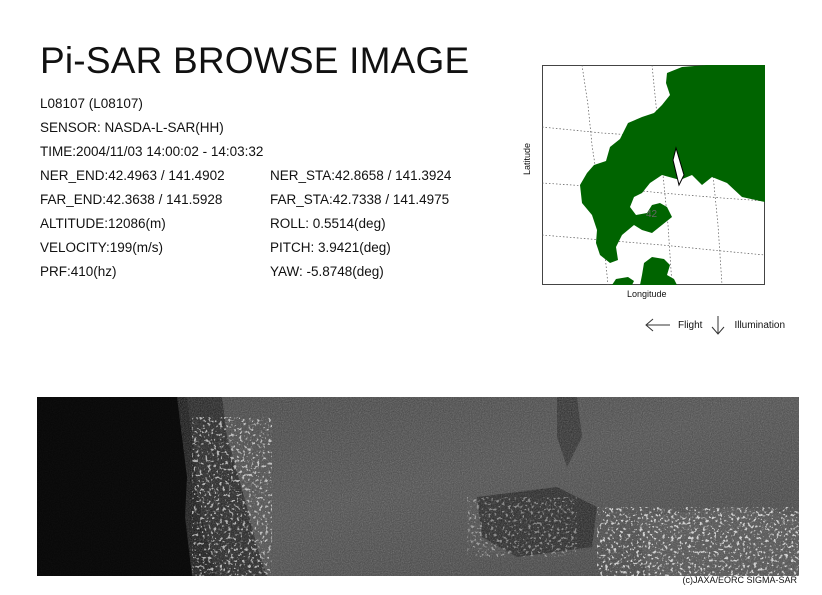 The width and height of the screenshot is (822, 595). I want to click on acquisition-time: TIME:2004/11/03 14:00:02 - 14:03:32, so click(152, 151).